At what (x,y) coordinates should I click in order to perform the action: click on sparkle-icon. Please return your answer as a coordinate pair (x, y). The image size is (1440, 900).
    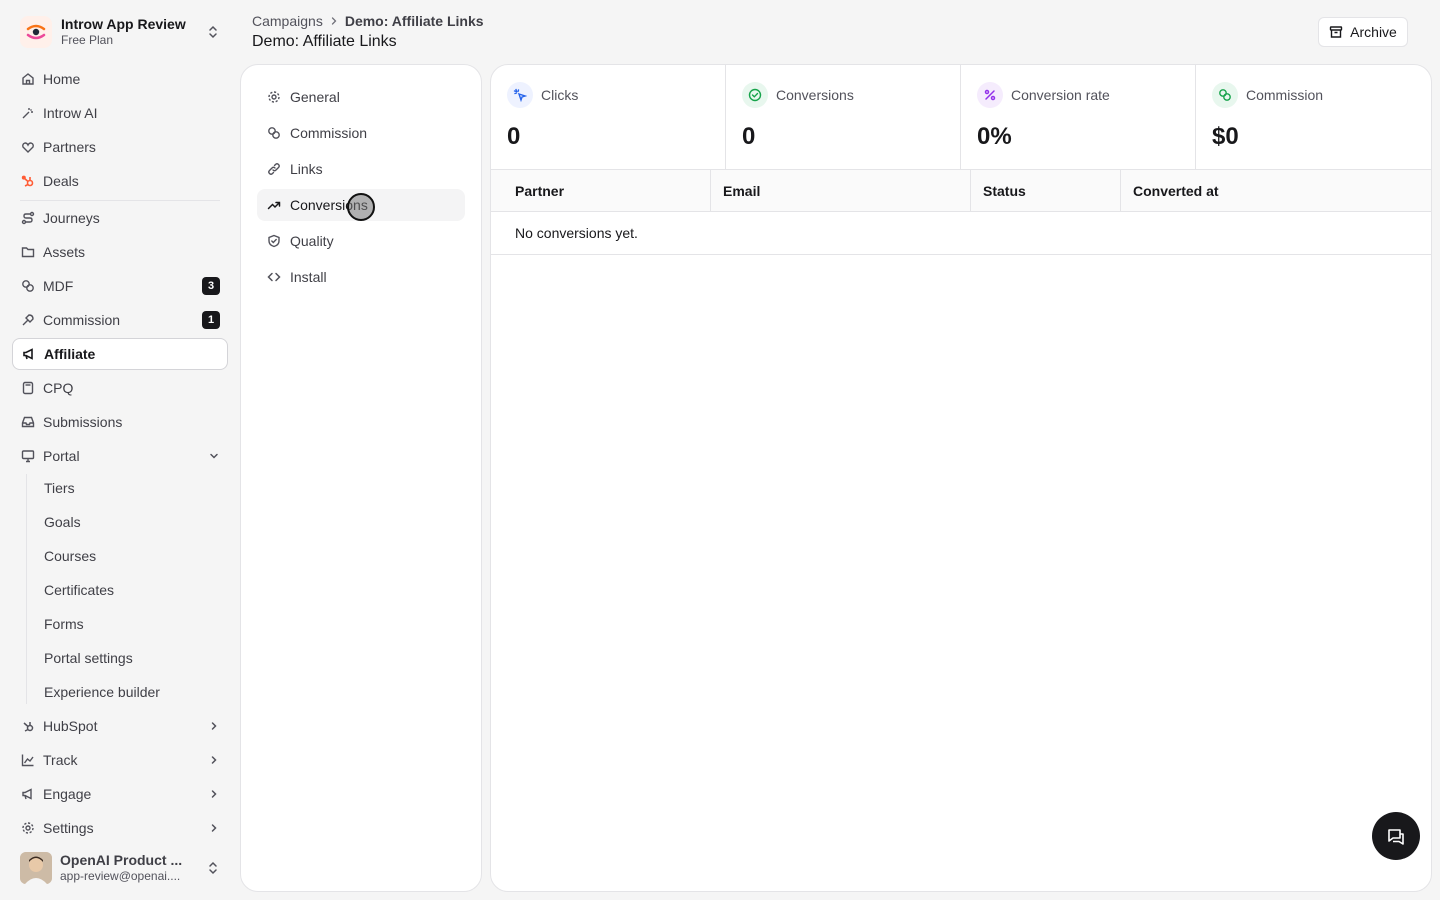
    Looking at the image, I should click on (27, 113).